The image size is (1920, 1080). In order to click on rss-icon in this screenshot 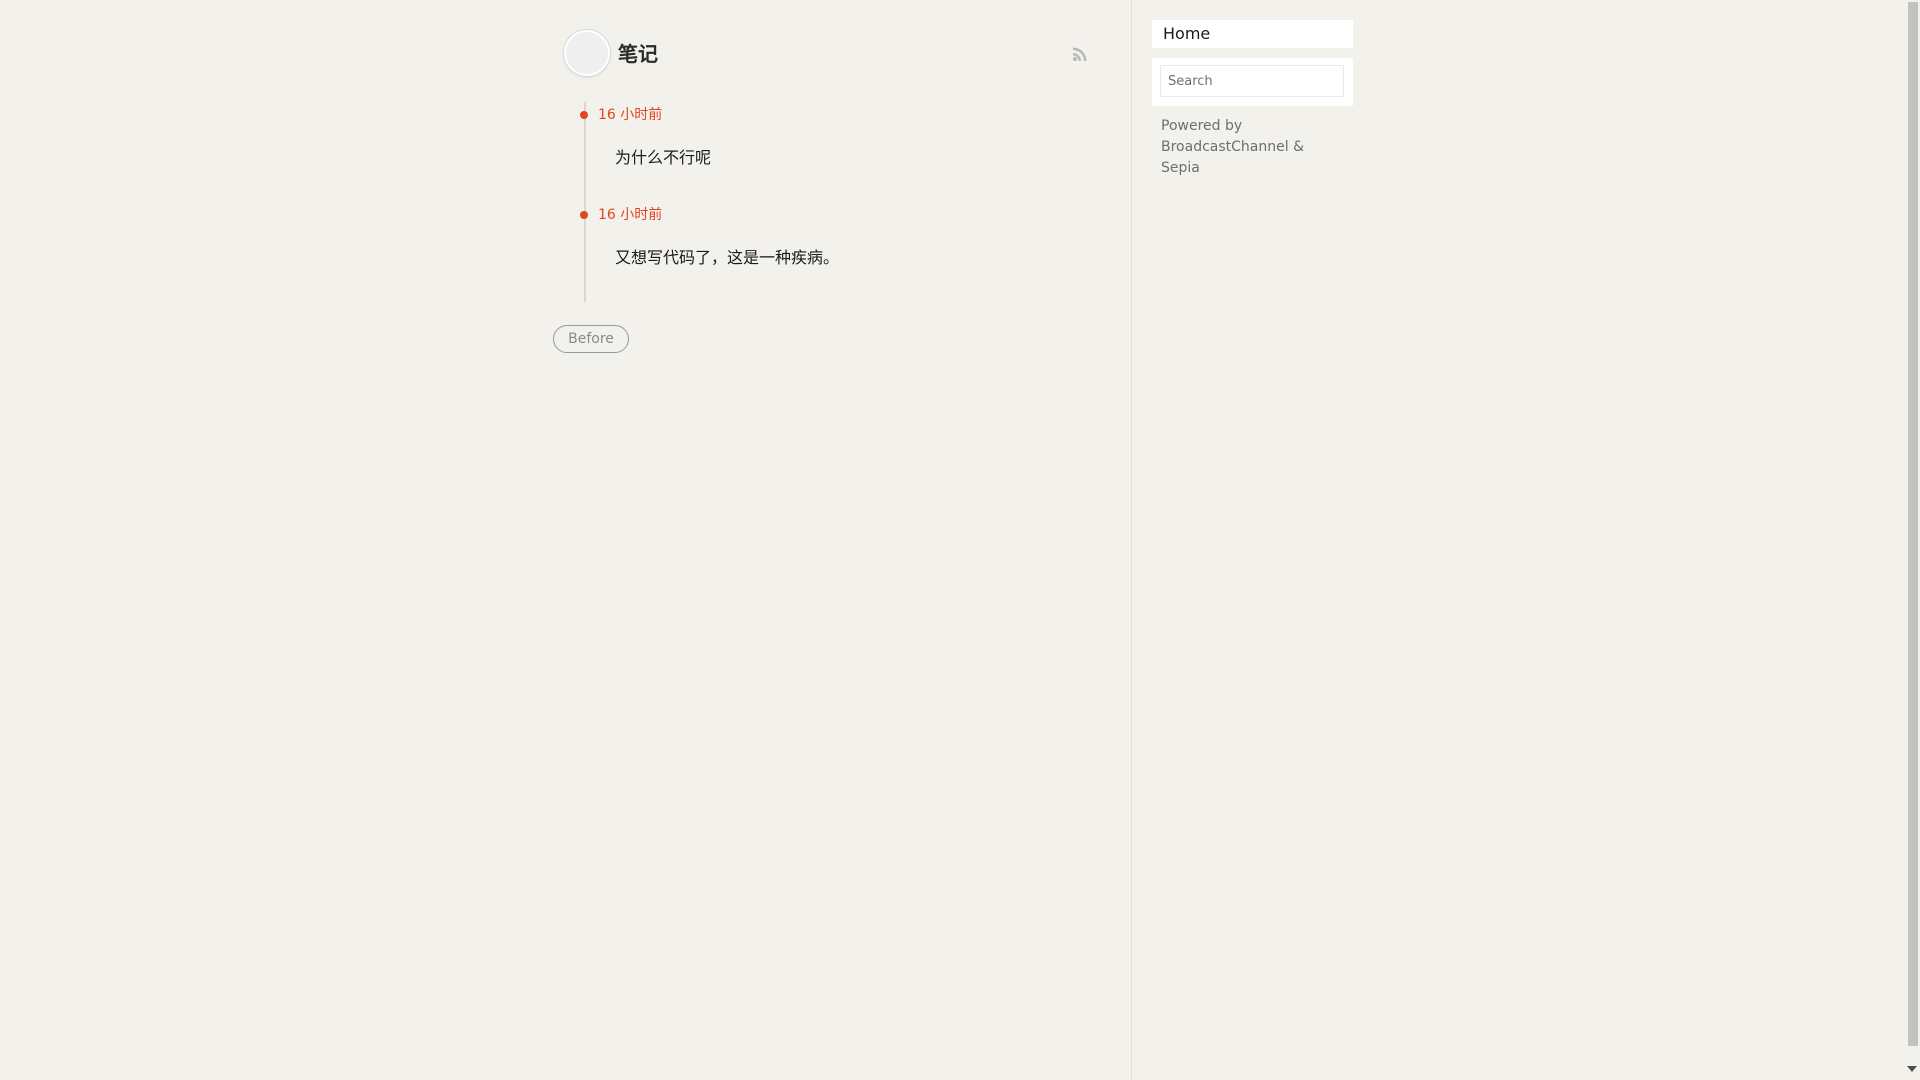, I will do `click(1080, 54)`.